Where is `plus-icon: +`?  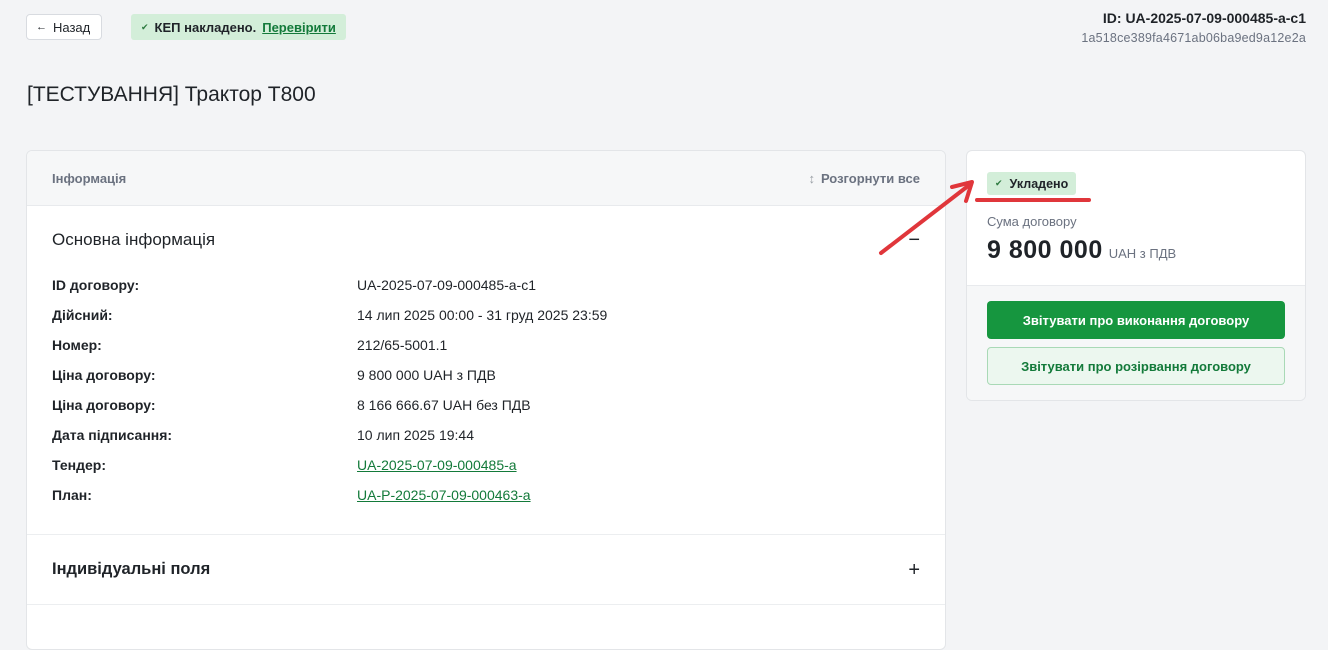 plus-icon: + is located at coordinates (914, 570).